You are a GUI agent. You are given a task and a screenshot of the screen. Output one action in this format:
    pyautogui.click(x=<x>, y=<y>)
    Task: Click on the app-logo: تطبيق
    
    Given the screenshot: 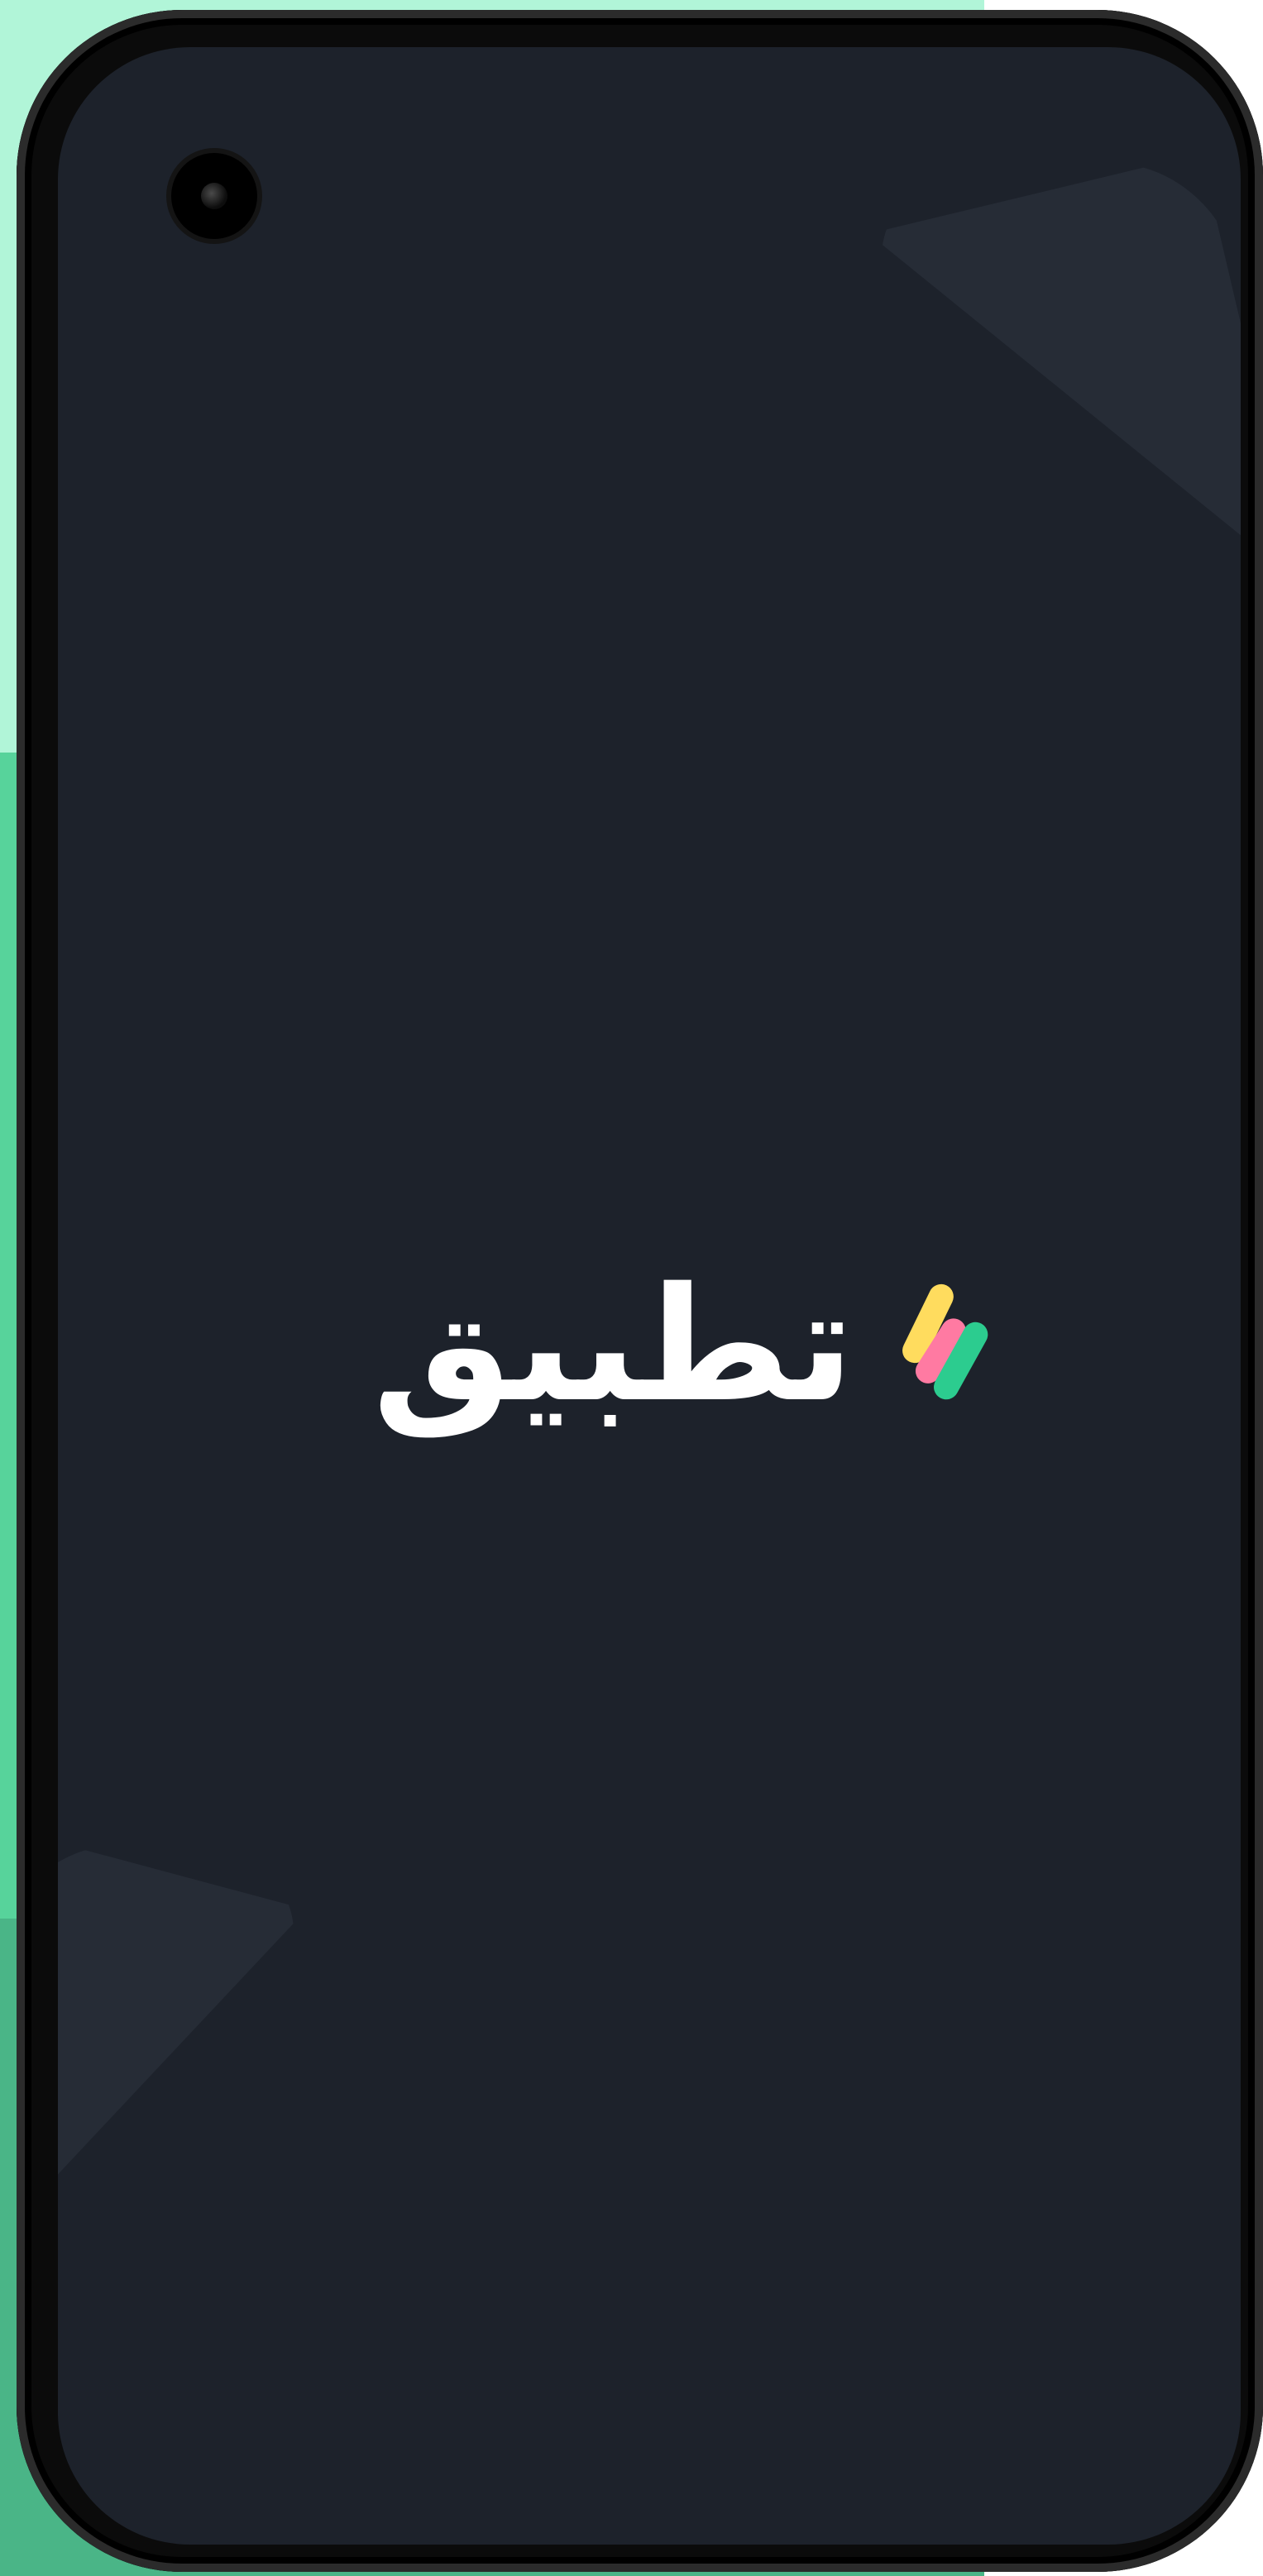 What is the action you would take?
    pyautogui.click(x=686, y=1346)
    